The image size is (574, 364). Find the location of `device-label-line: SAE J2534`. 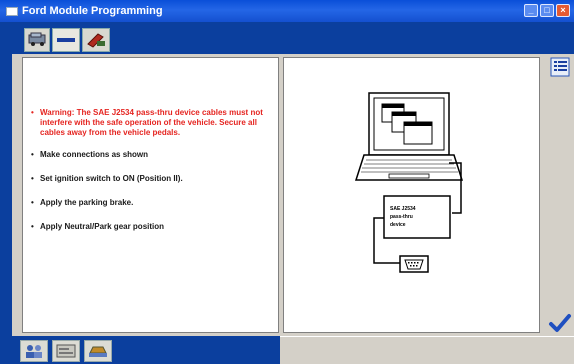

device-label-line: SAE J2534 is located at coordinates (403, 209).